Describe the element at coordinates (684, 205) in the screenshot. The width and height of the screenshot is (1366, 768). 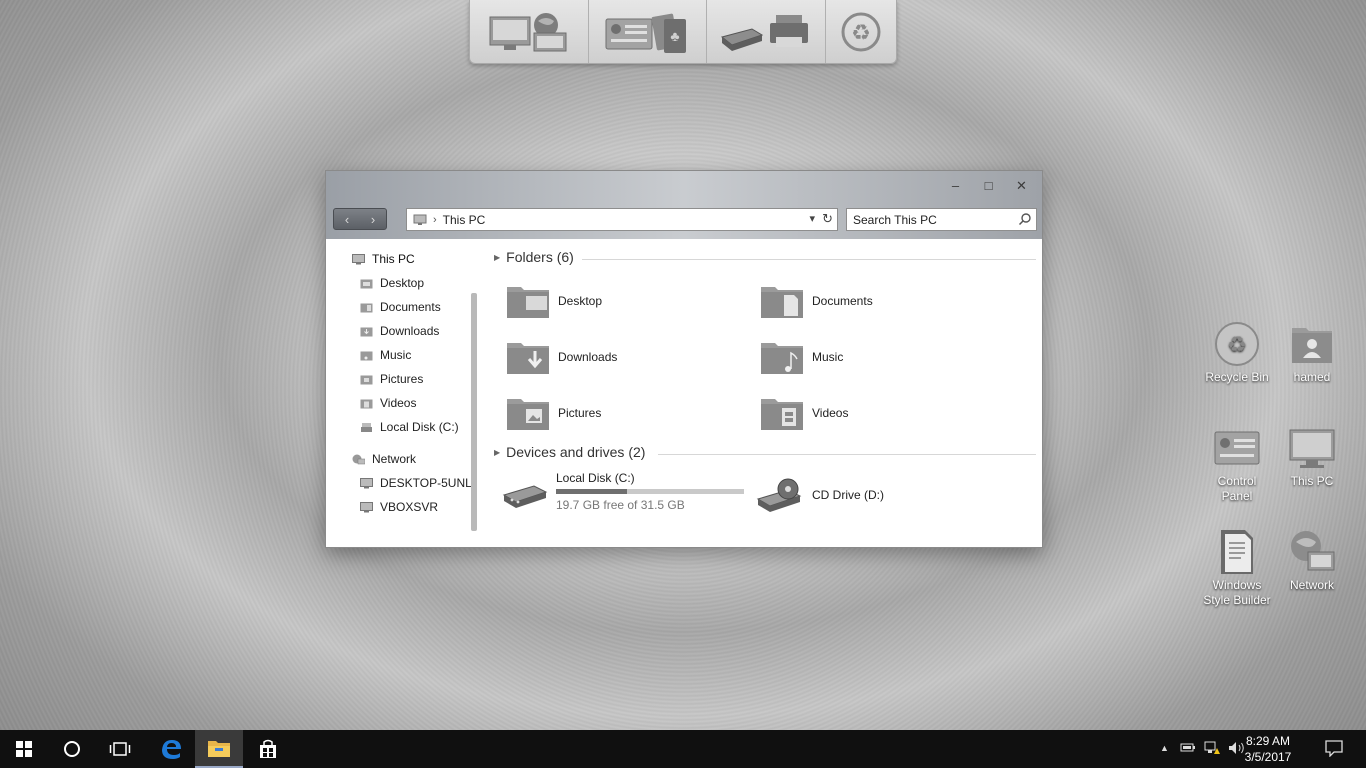
I see `title-bar: – □ ✕ ‹ › › This PC ▾ ↻` at that location.